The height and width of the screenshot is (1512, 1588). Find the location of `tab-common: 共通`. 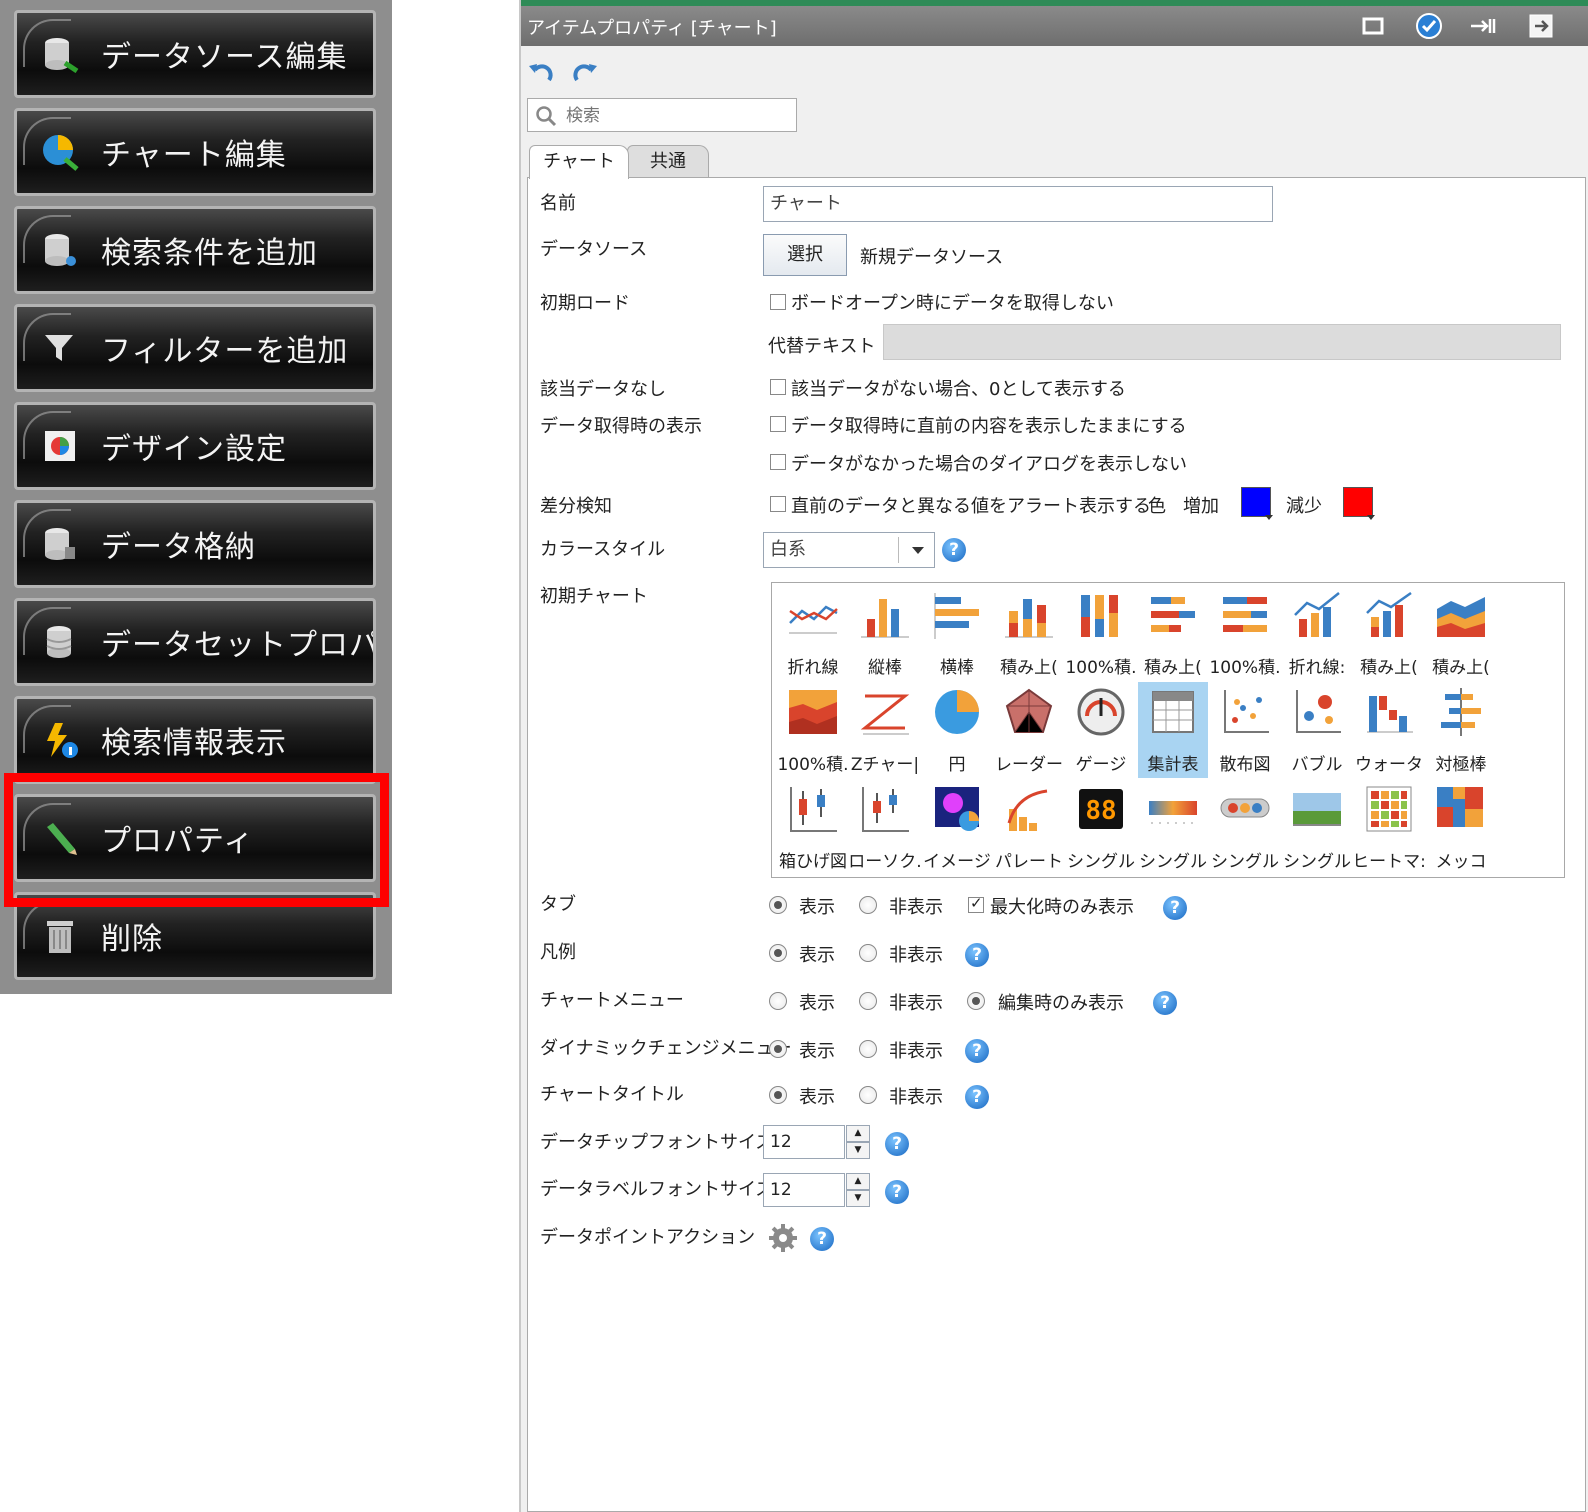

tab-common: 共通 is located at coordinates (668, 161).